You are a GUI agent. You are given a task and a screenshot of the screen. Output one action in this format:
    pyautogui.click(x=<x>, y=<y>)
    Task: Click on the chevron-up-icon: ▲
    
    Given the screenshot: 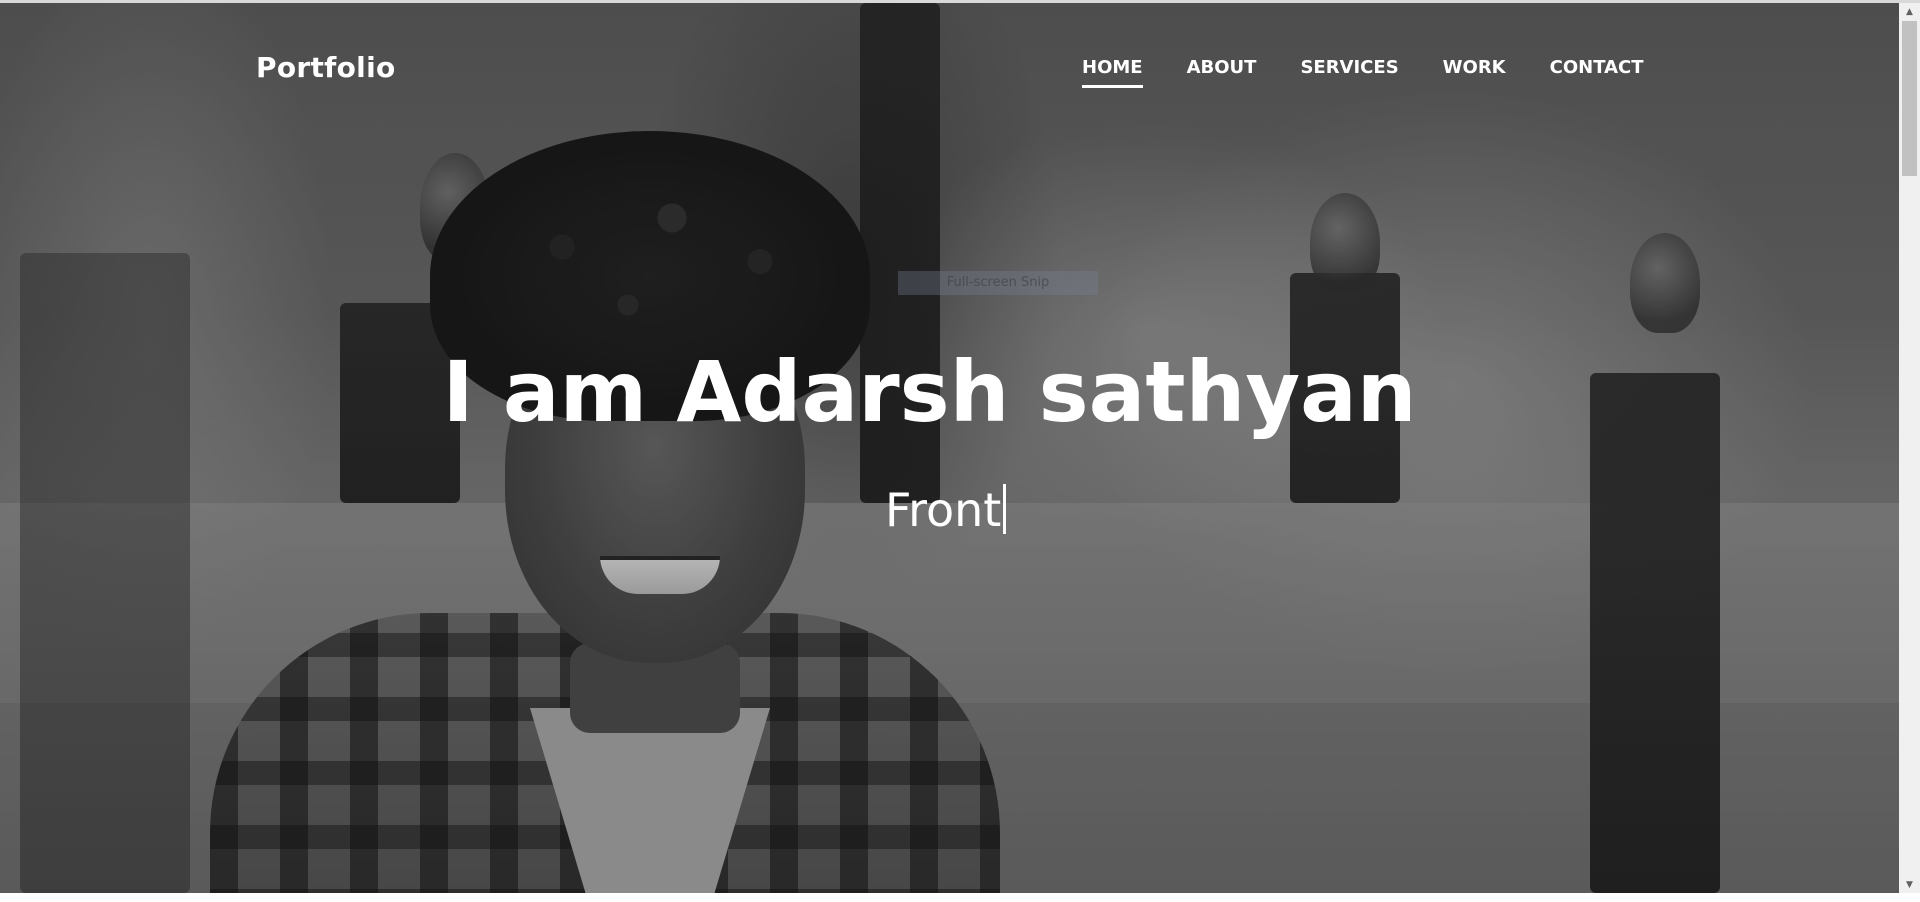 What is the action you would take?
    pyautogui.click(x=1909, y=11)
    